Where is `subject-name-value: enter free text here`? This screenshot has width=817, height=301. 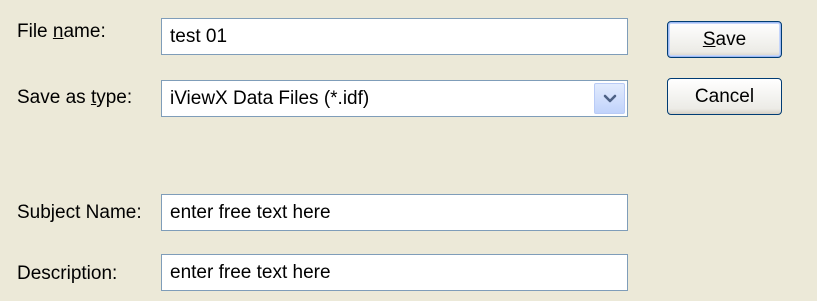 subject-name-value: enter free text here is located at coordinates (250, 212).